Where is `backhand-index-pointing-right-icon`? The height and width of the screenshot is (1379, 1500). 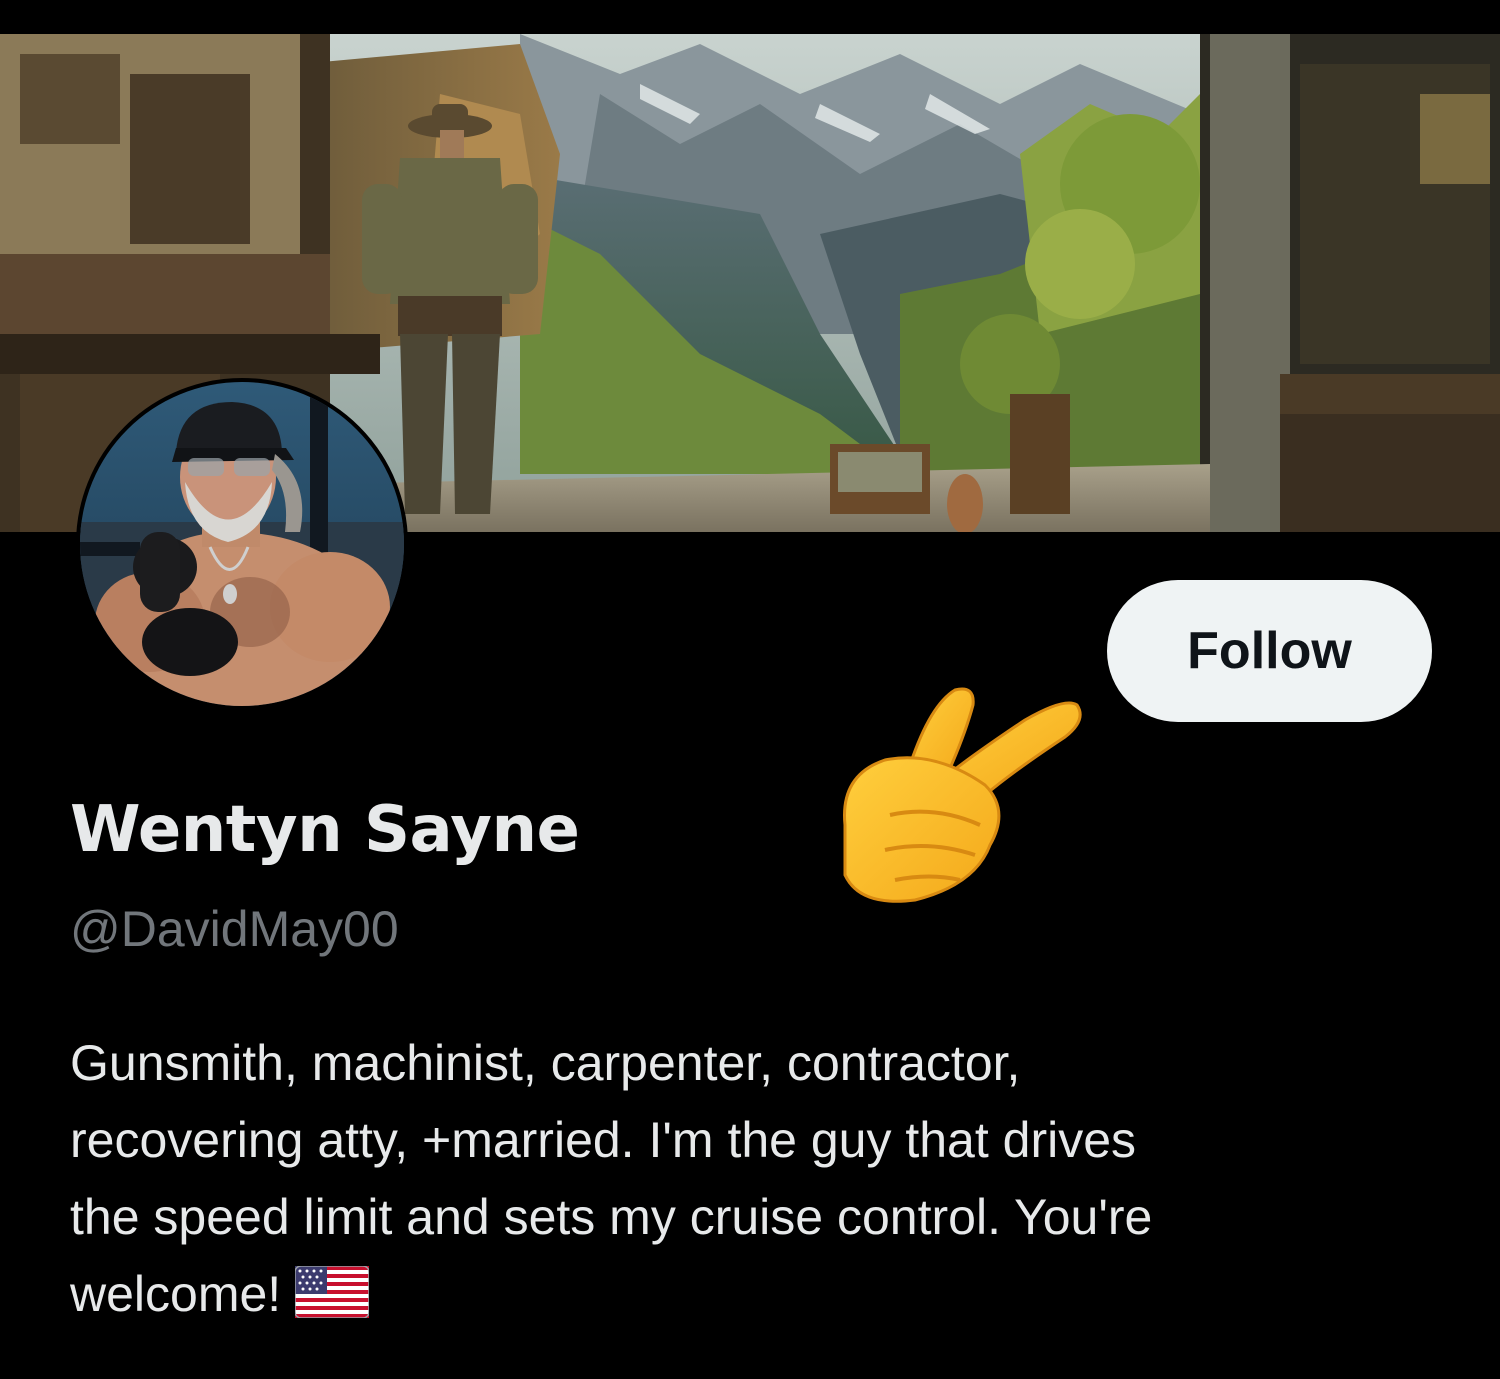
backhand-index-pointing-right-icon is located at coordinates (952, 795).